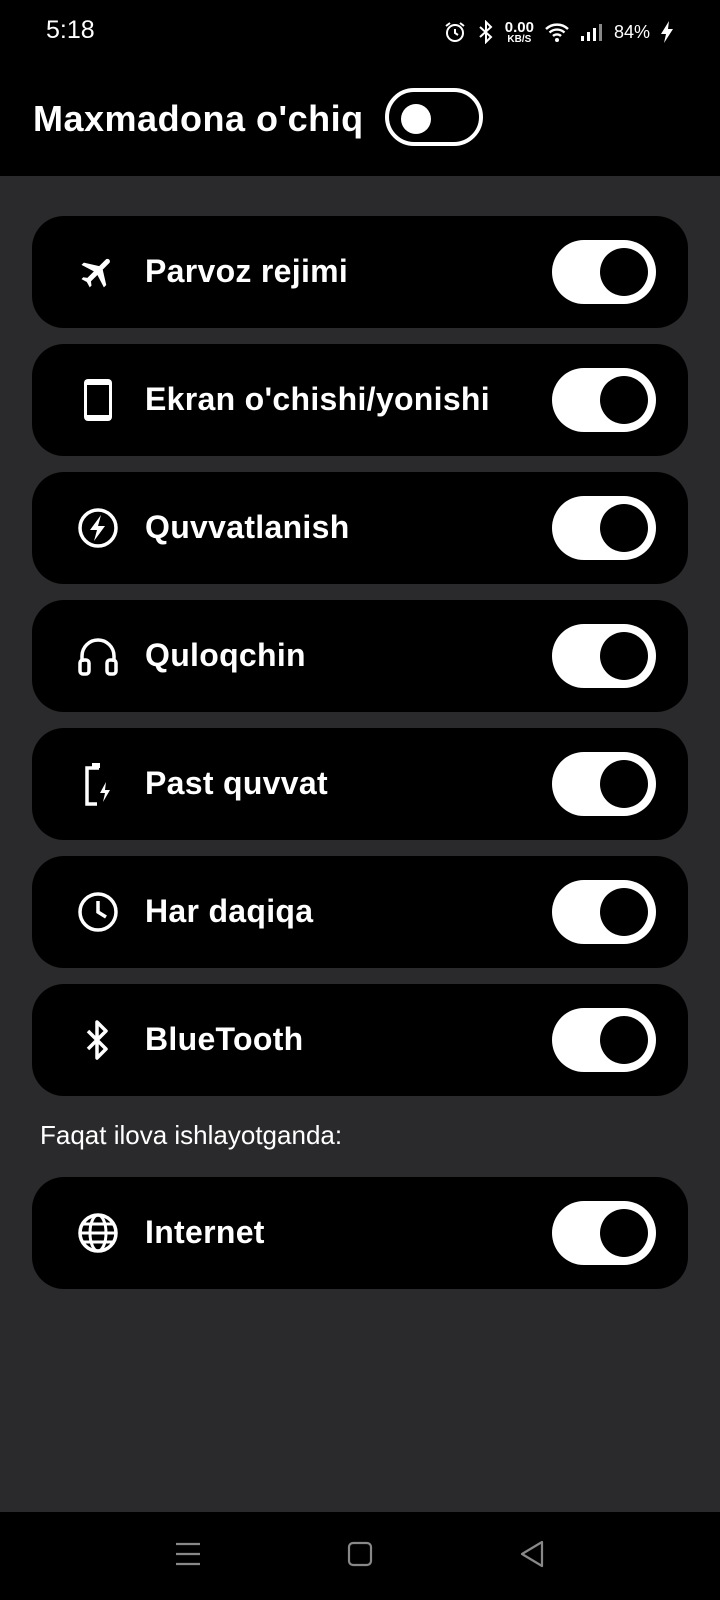 This screenshot has height=1600, width=720. Describe the element at coordinates (360, 656) in the screenshot. I see `setting-headphones: Quloqchin` at that location.